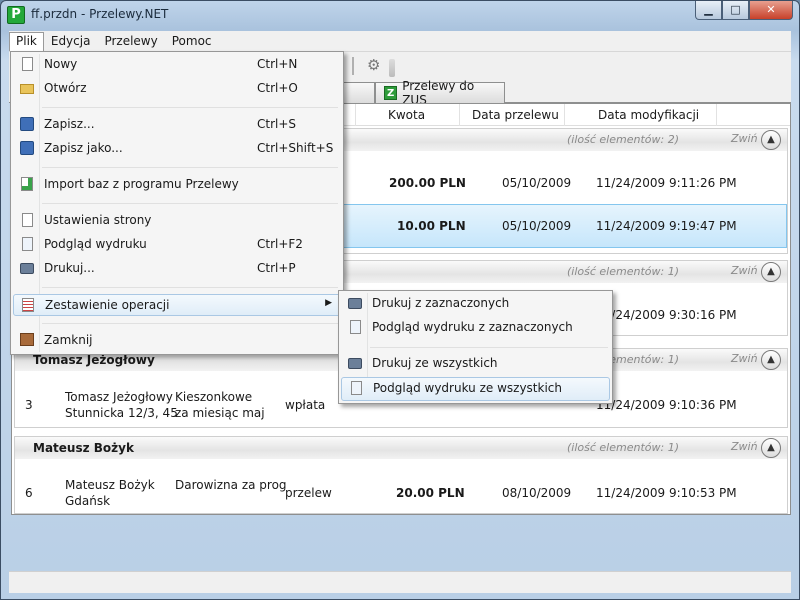  I want to click on recipient-address: Gdańsk, so click(88, 501).